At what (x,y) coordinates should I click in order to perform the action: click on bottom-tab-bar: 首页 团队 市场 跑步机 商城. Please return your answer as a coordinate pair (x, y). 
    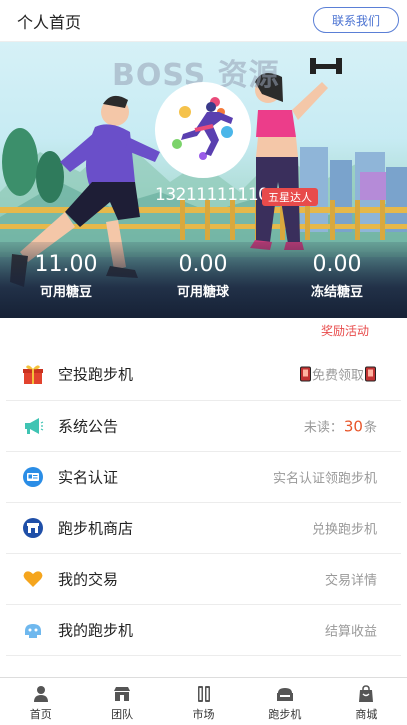
    Looking at the image, I should click on (203, 701).